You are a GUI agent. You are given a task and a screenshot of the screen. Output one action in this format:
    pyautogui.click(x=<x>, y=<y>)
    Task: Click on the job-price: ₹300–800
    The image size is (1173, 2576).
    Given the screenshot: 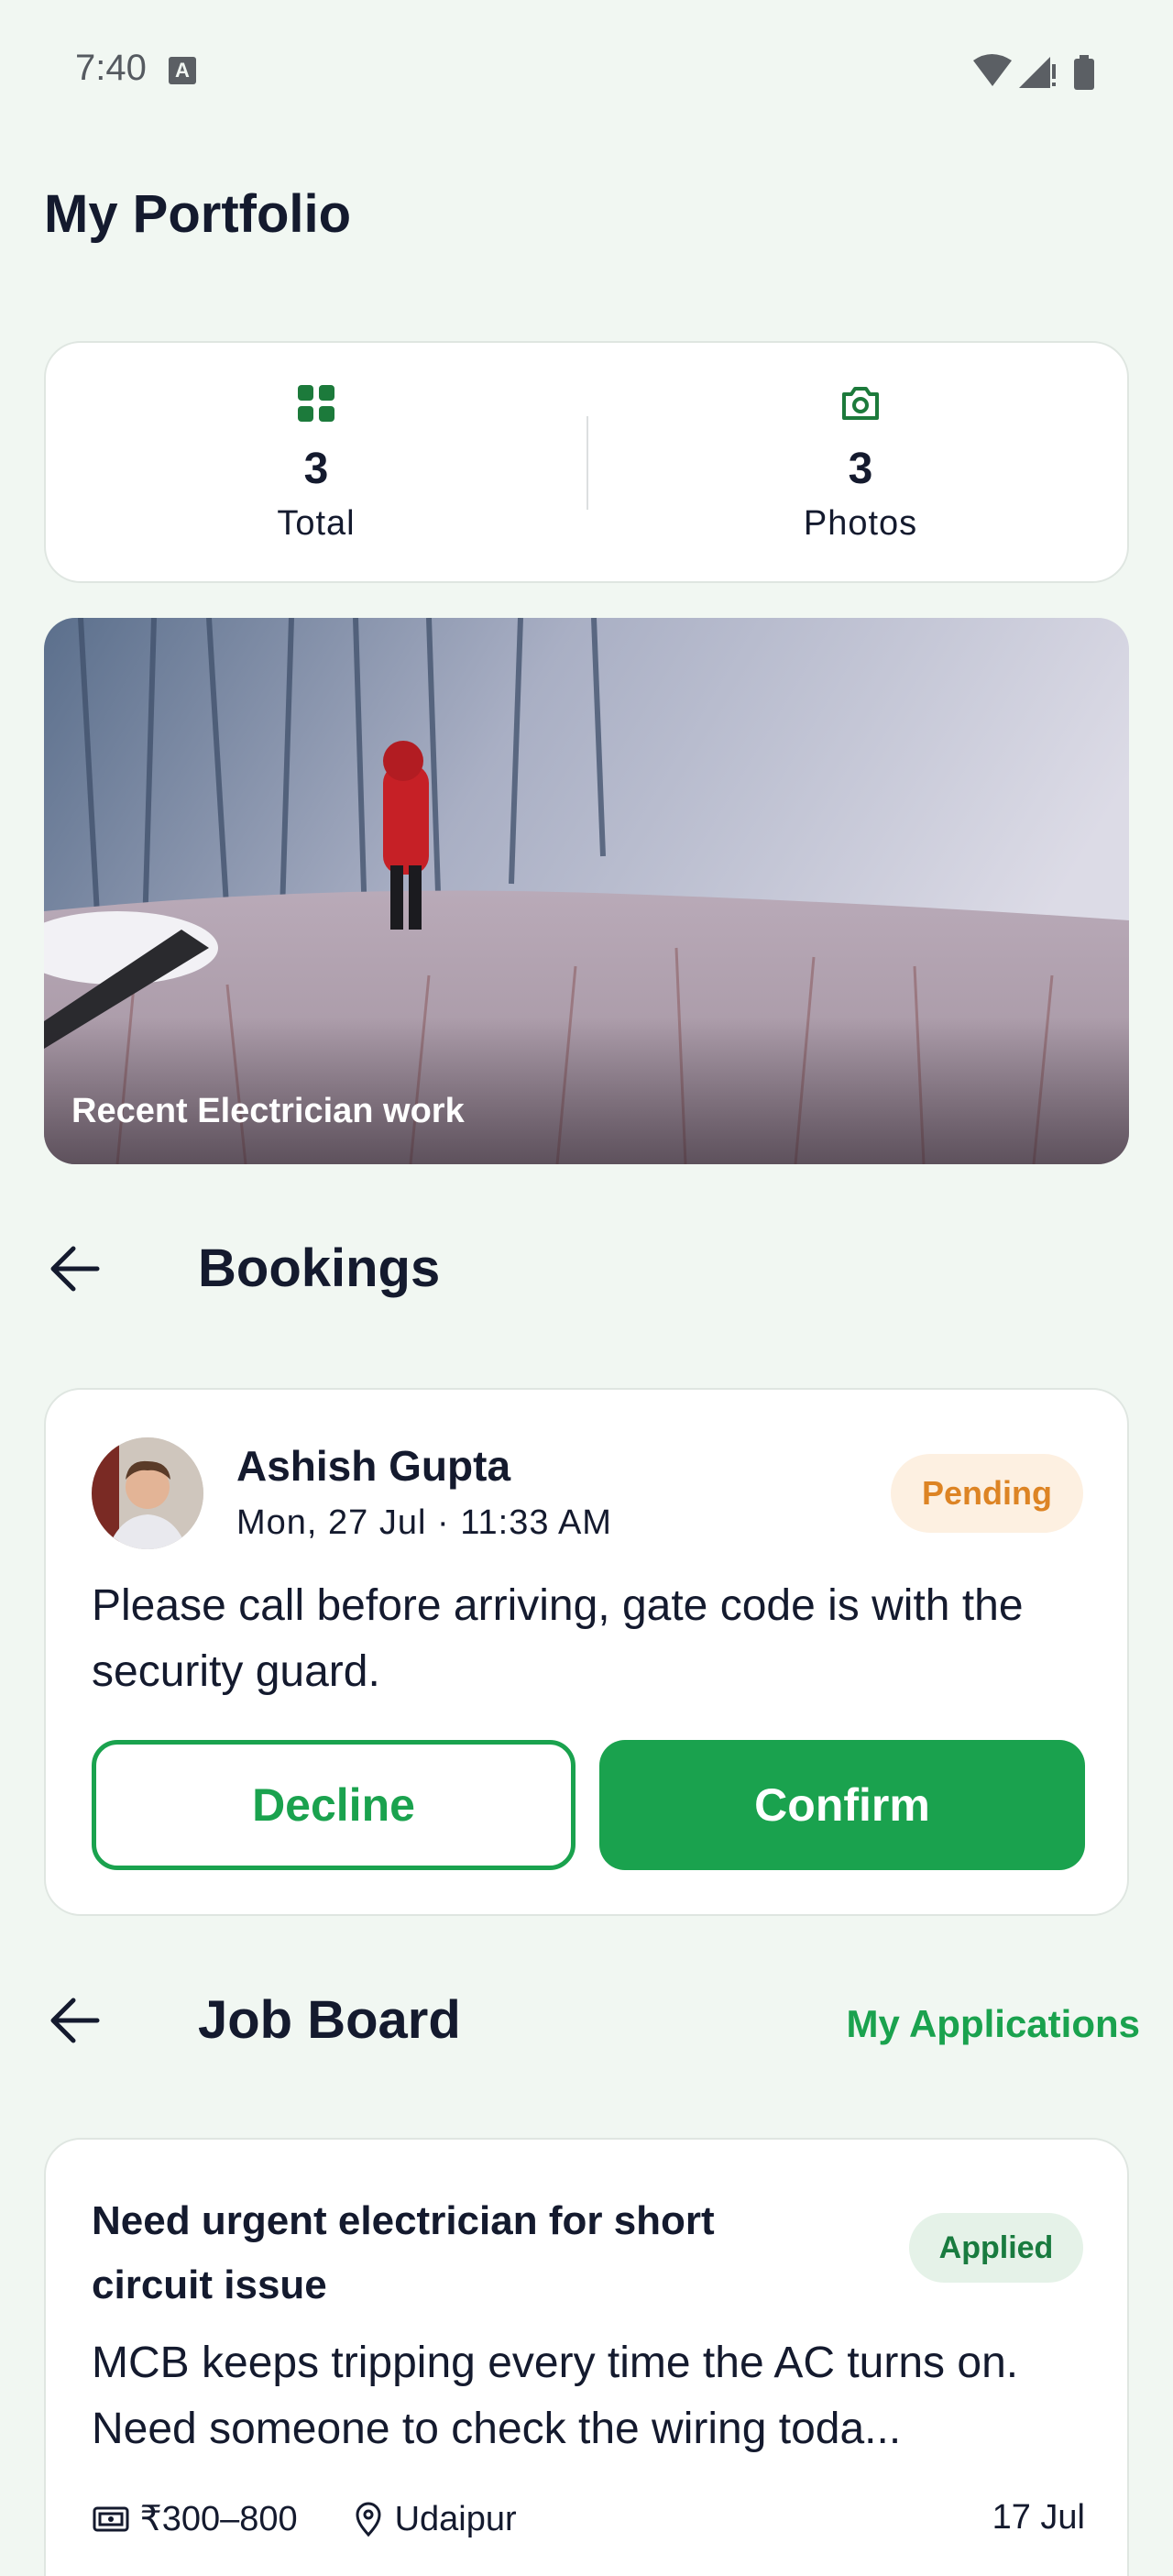 What is the action you would take?
    pyautogui.click(x=195, y=2517)
    